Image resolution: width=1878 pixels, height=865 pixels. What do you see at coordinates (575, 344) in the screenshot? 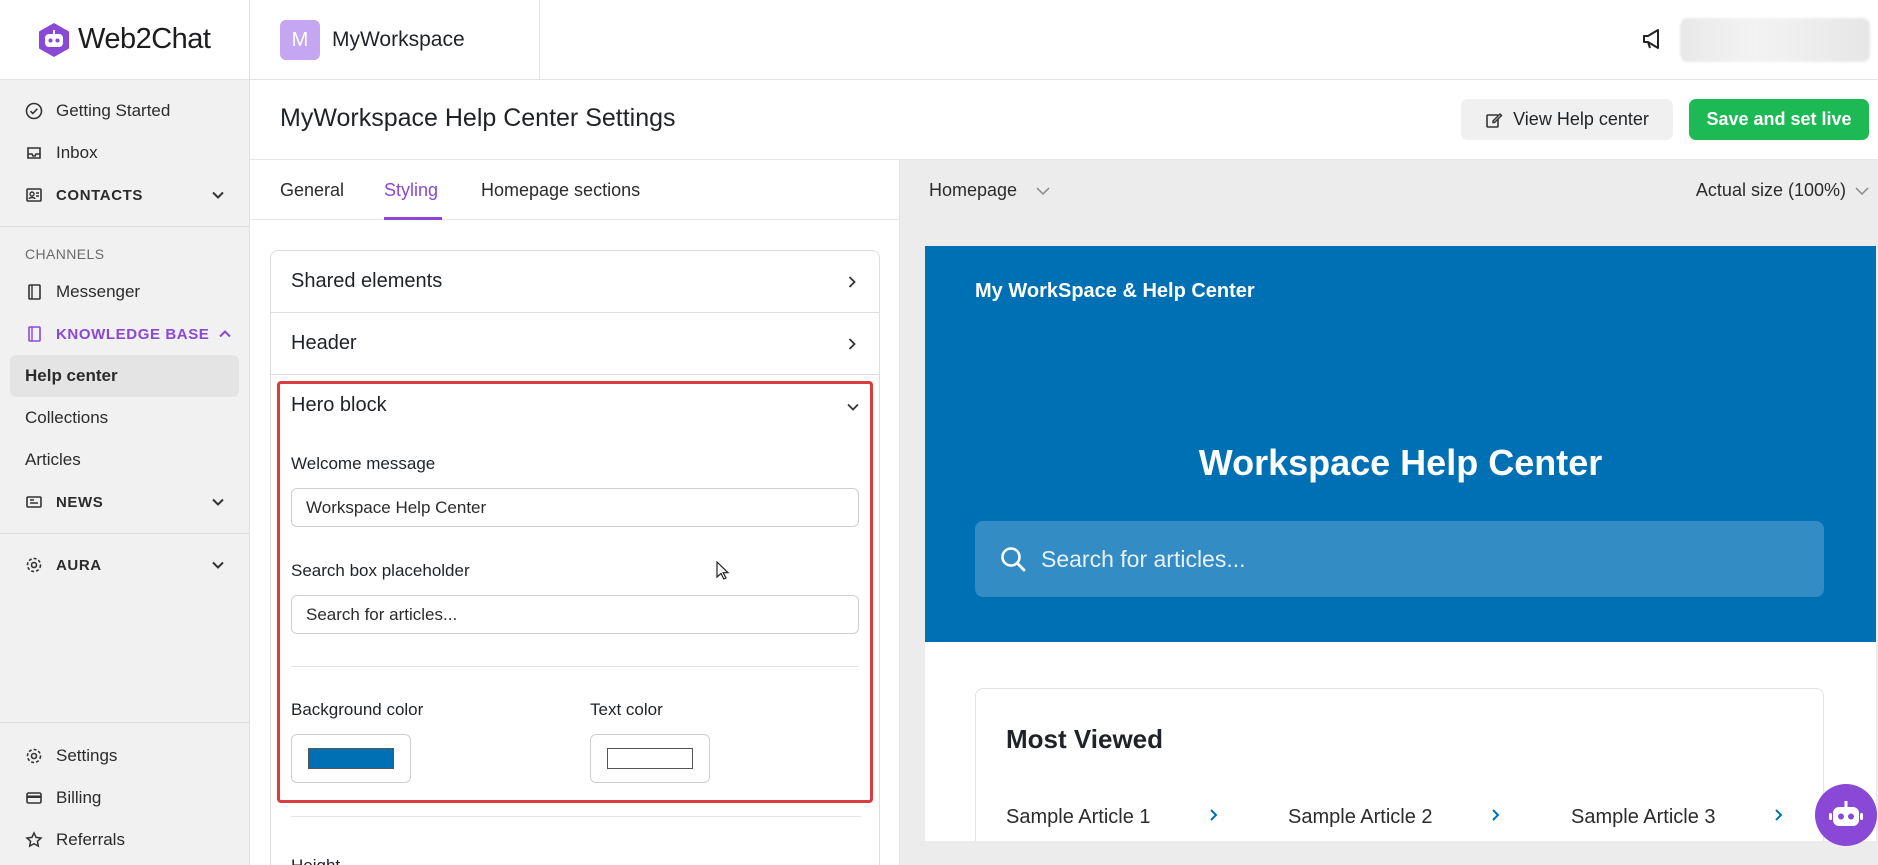
I see `accordion-header: Header` at bounding box center [575, 344].